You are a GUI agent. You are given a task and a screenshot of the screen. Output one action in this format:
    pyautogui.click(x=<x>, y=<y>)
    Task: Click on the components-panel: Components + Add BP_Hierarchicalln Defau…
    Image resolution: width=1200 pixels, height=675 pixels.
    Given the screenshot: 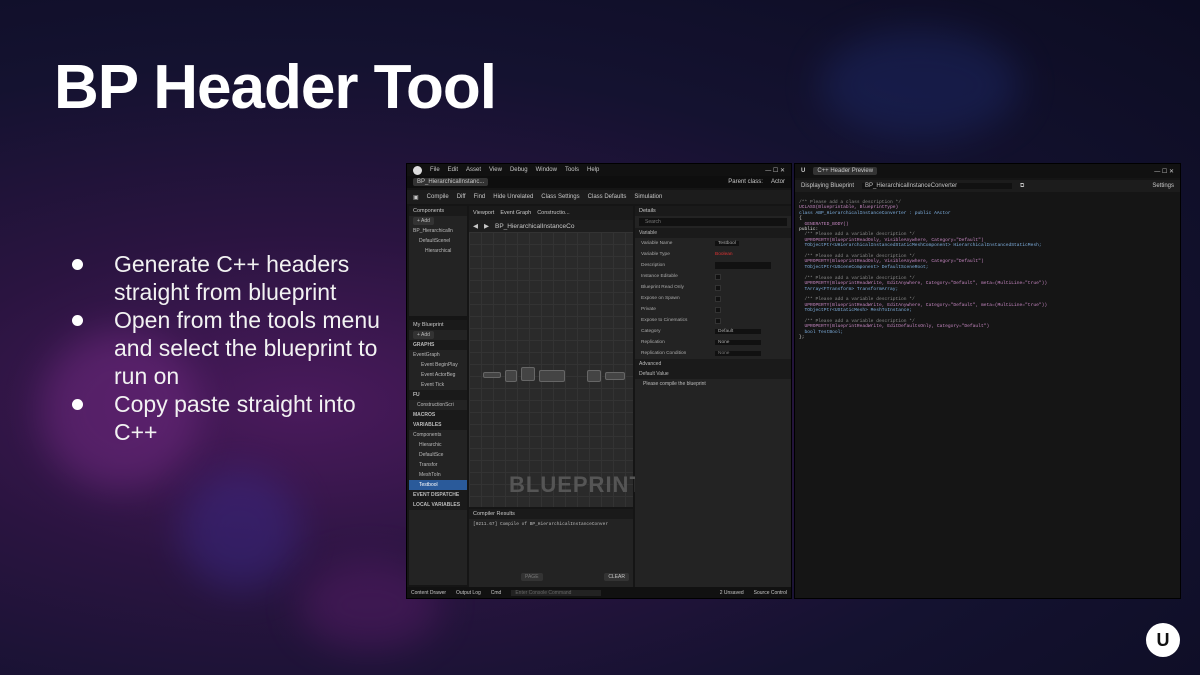 What is the action you would take?
    pyautogui.click(x=438, y=261)
    